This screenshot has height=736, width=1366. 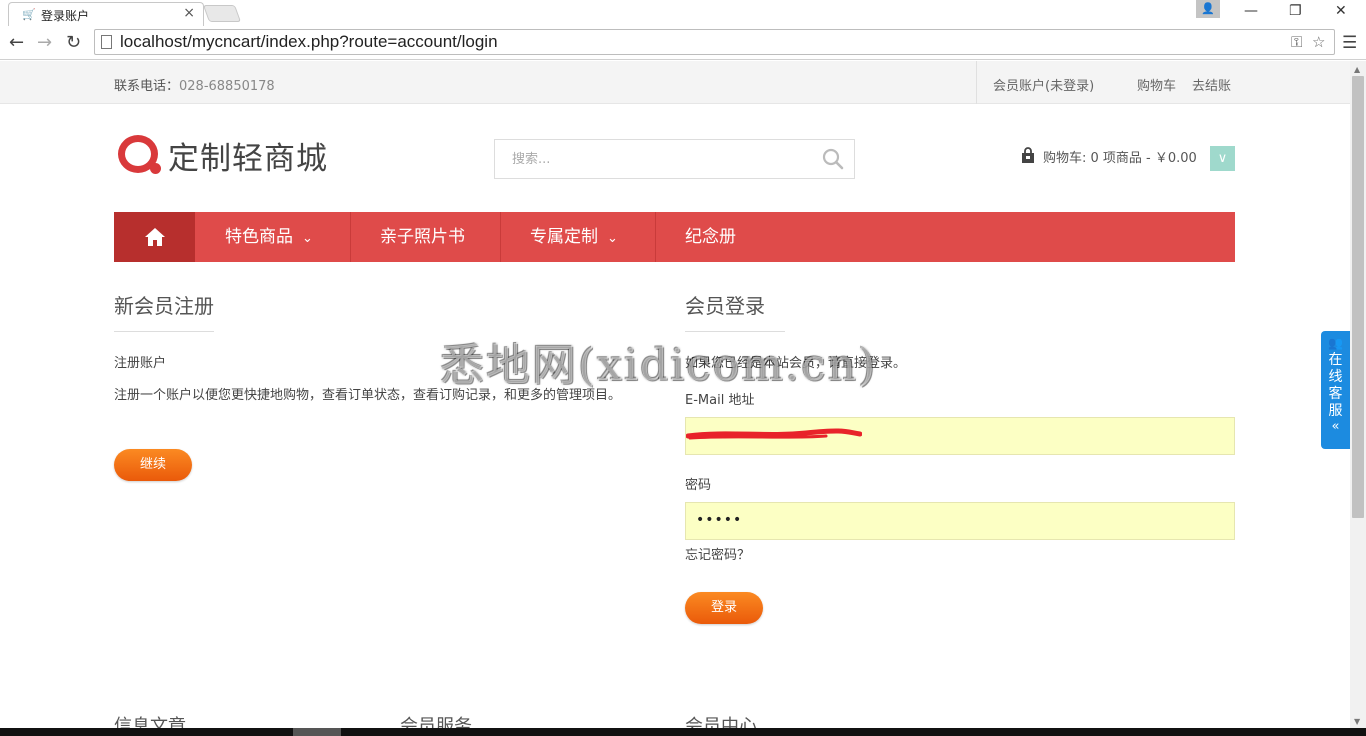 I want to click on topbar-divider, so click(x=976, y=82).